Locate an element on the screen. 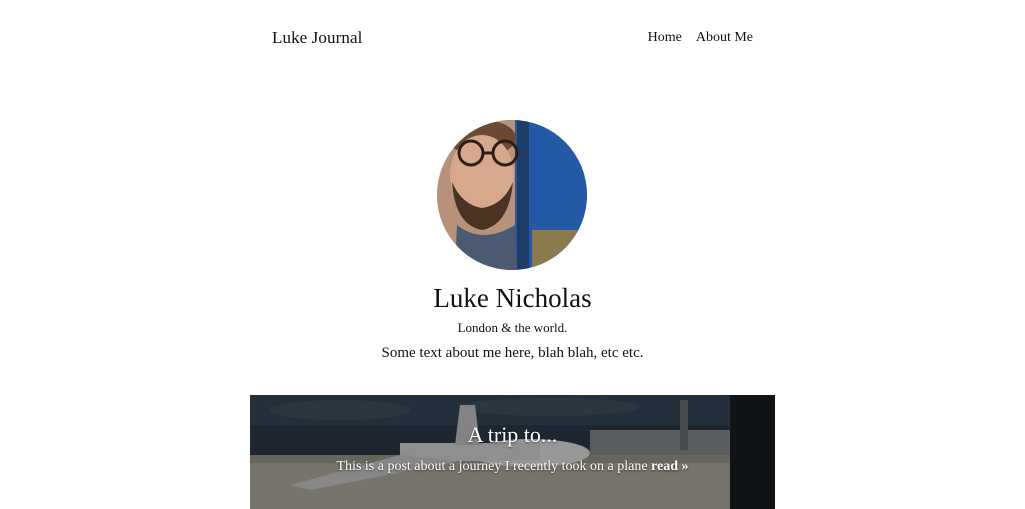 This screenshot has width=1025, height=509. nav-item-about-me: About Me is located at coordinates (724, 38).